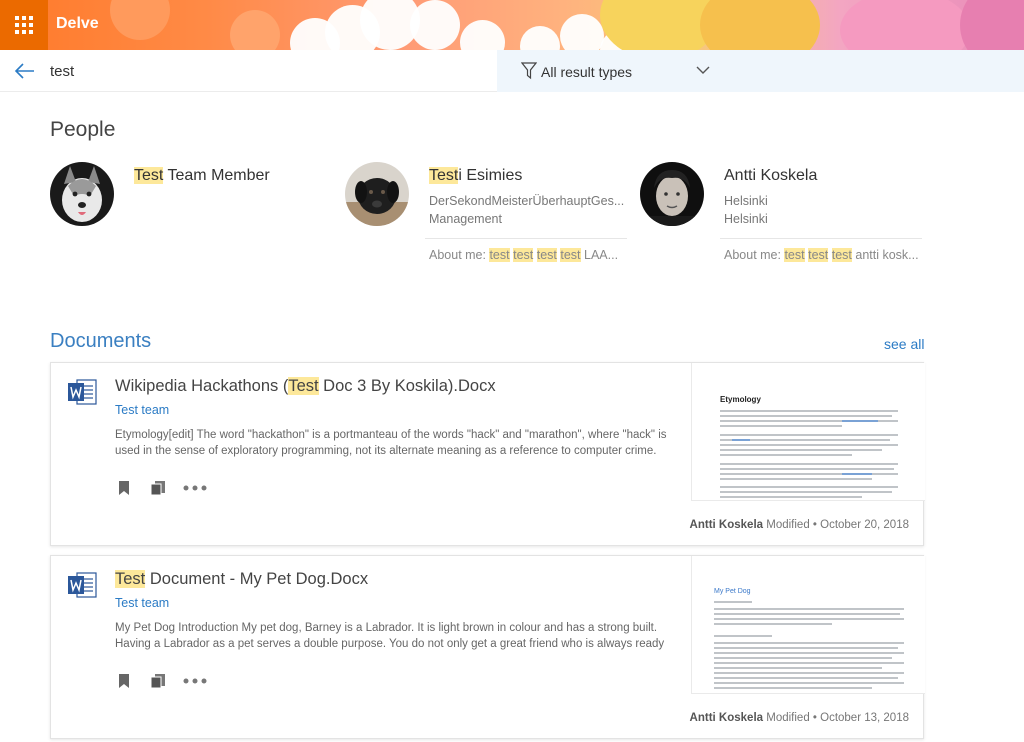 Image resolution: width=1024 pixels, height=742 pixels. What do you see at coordinates (465, 219) in the screenshot?
I see `person-title: Management` at bounding box center [465, 219].